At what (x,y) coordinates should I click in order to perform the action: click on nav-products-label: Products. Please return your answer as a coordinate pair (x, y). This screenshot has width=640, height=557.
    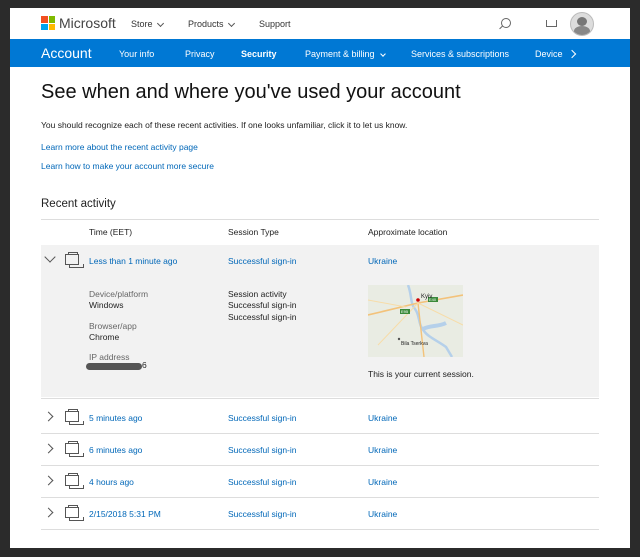
    Looking at the image, I should click on (206, 24).